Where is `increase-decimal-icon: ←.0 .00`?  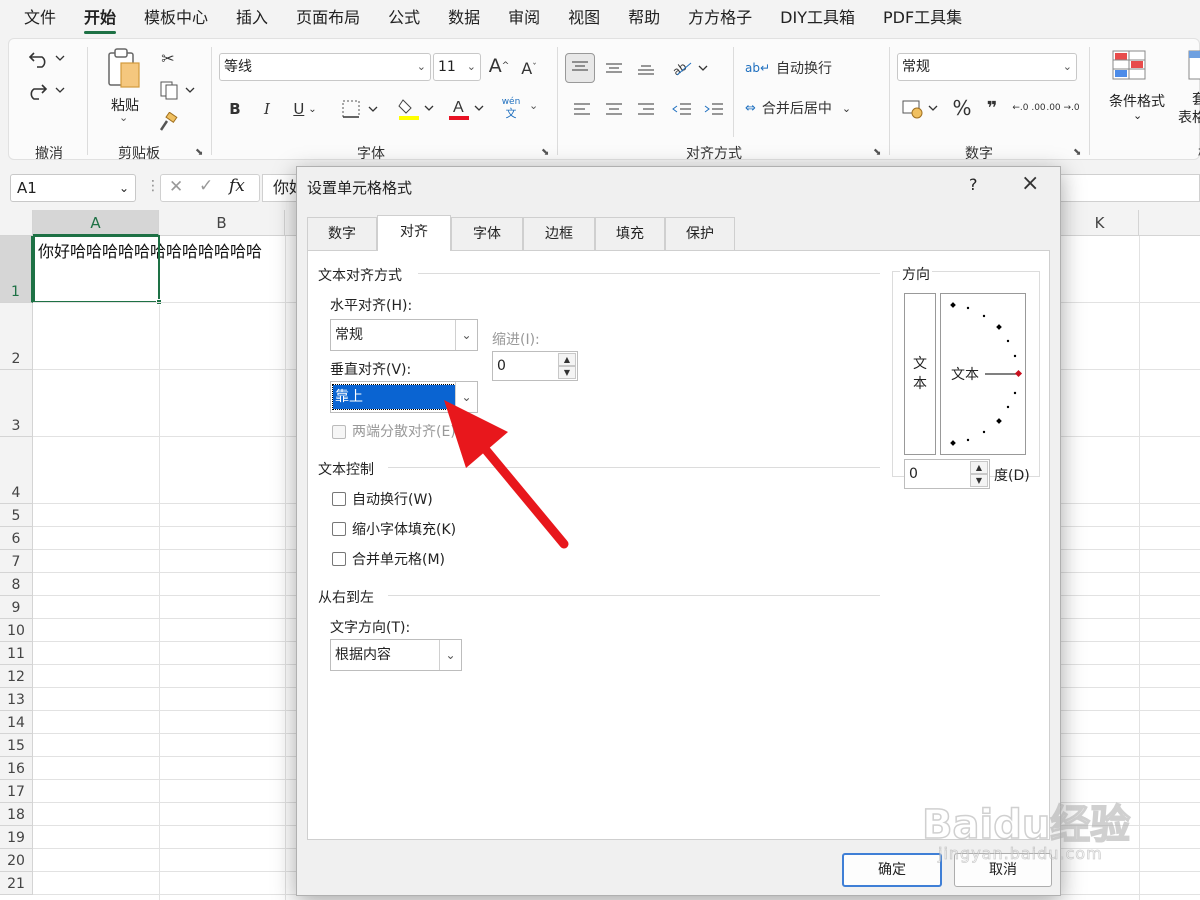 increase-decimal-icon: ←.0 .00 is located at coordinates (1028, 108).